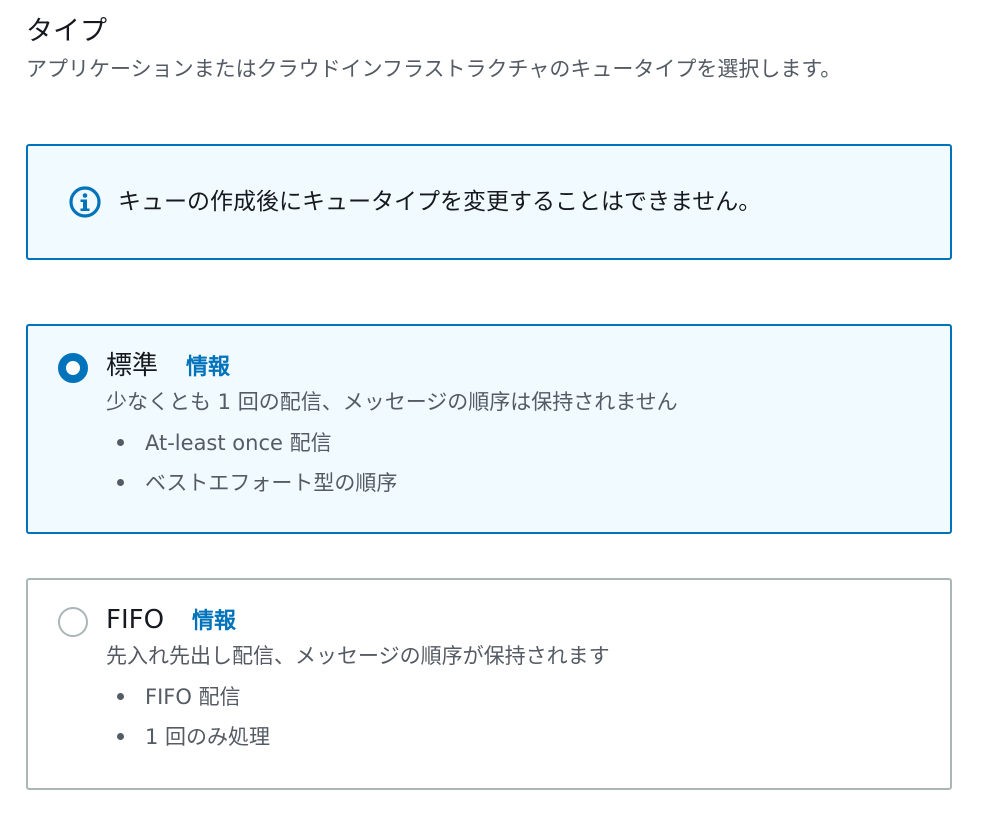 The width and height of the screenshot is (986, 834). Describe the element at coordinates (358, 656) in the screenshot. I see `fifo-option-description: 先入れ先出し配信、メッセージの順序が保持されます` at that location.